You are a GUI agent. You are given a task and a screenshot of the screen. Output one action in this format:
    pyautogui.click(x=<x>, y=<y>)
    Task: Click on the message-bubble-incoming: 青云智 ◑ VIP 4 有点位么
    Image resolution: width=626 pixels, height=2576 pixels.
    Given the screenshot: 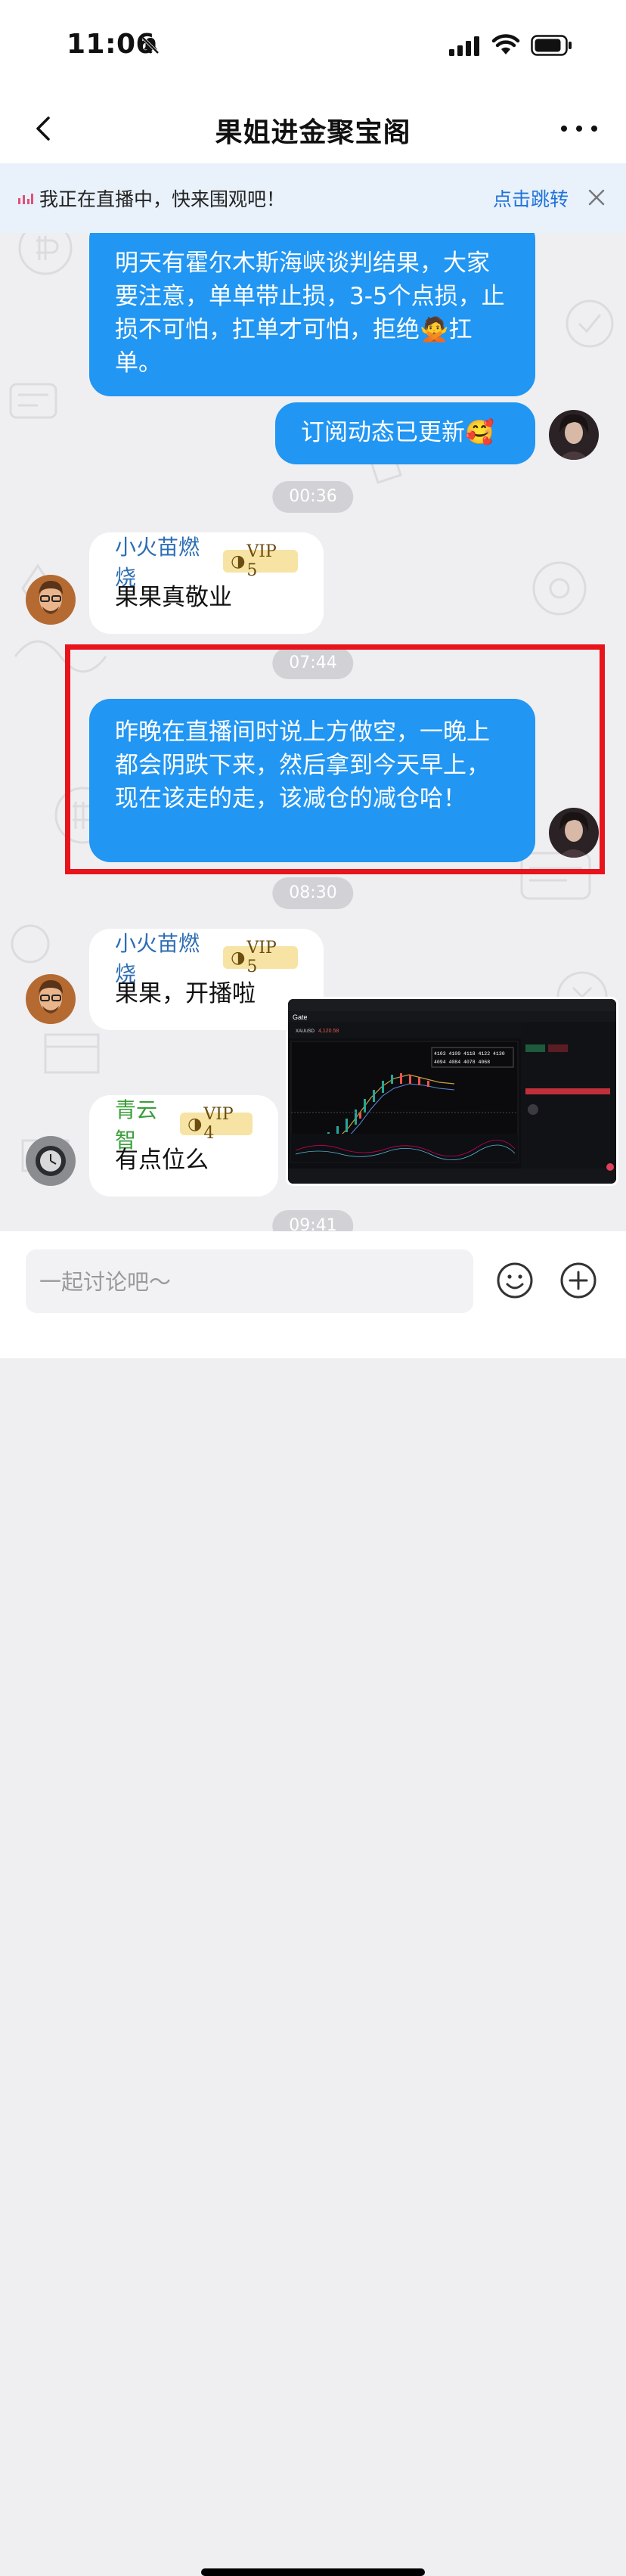 What is the action you would take?
    pyautogui.click(x=183, y=1145)
    